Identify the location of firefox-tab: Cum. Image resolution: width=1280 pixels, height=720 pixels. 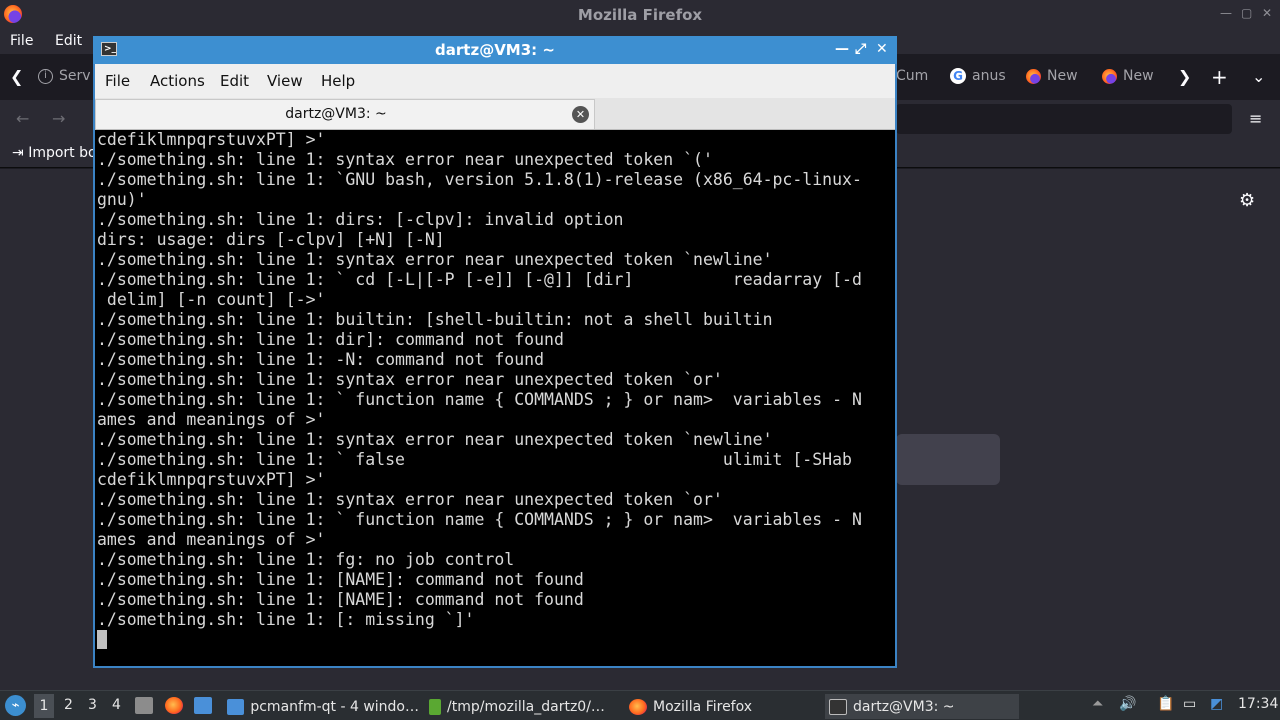
(912, 76).